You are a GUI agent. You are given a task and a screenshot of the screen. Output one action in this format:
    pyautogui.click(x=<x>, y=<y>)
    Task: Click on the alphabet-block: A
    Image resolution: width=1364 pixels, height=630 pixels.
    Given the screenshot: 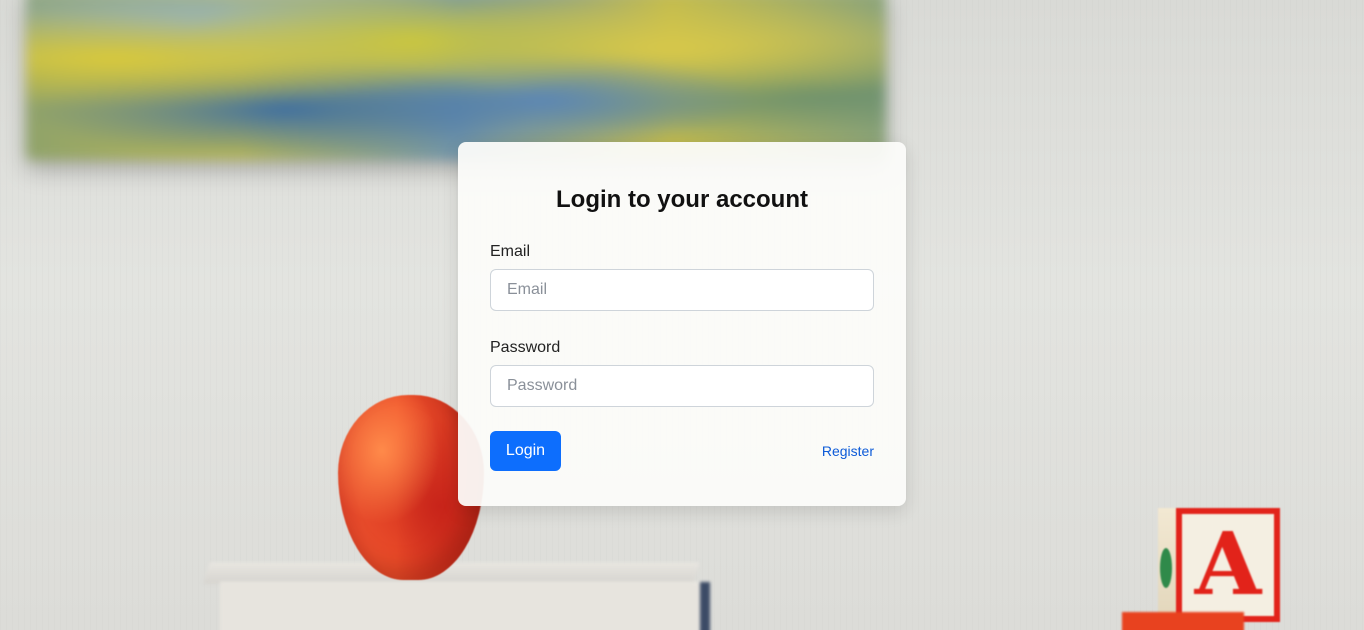 What is the action you would take?
    pyautogui.click(x=1219, y=565)
    